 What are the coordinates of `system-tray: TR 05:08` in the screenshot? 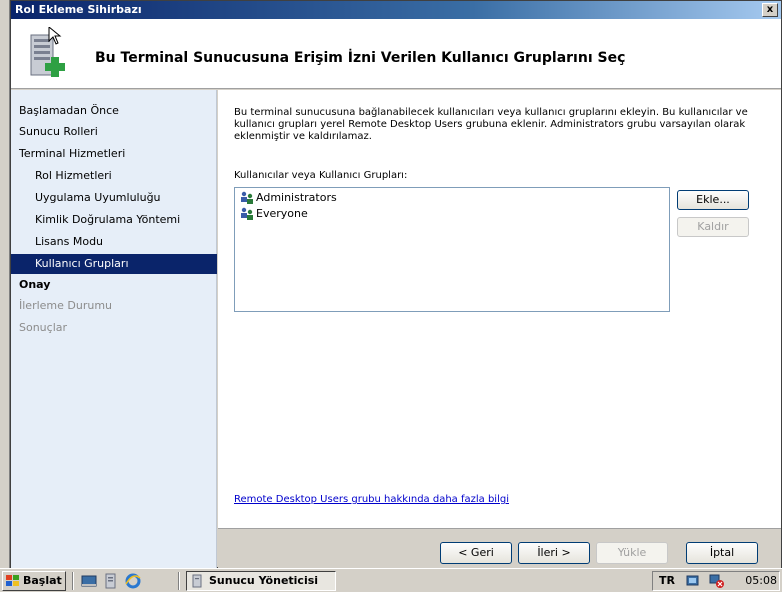 It's located at (716, 581).